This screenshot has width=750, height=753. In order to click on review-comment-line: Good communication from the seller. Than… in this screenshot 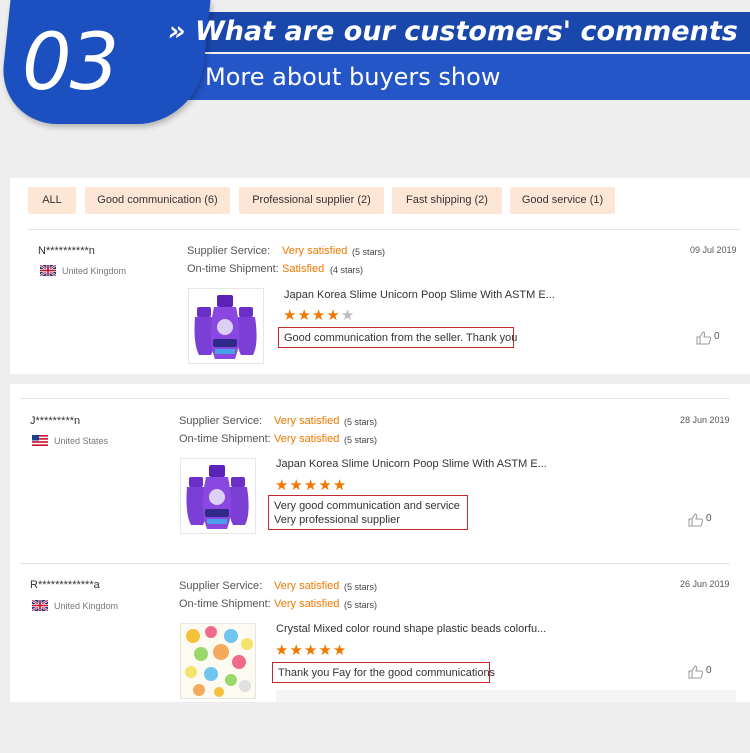, I will do `click(401, 338)`.